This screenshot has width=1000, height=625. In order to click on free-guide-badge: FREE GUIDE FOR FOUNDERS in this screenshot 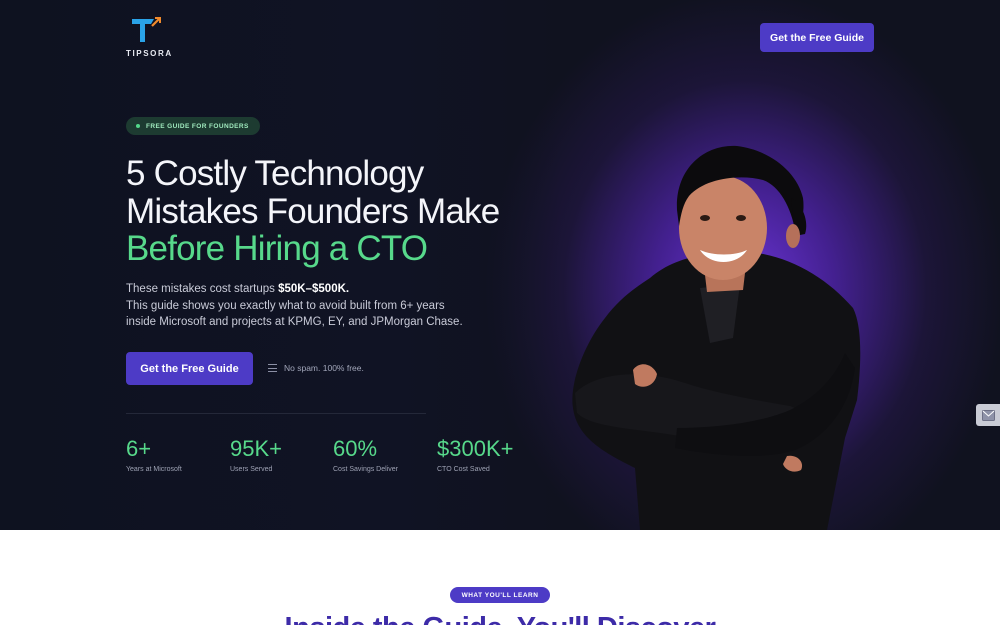, I will do `click(193, 126)`.